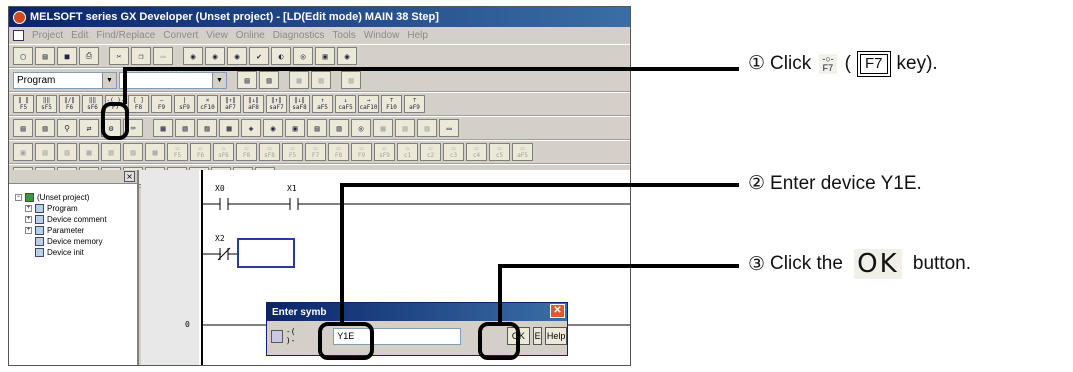 This screenshot has height=372, width=1073. Describe the element at coordinates (295, 128) in the screenshot. I see `data-icon: ▣` at that location.